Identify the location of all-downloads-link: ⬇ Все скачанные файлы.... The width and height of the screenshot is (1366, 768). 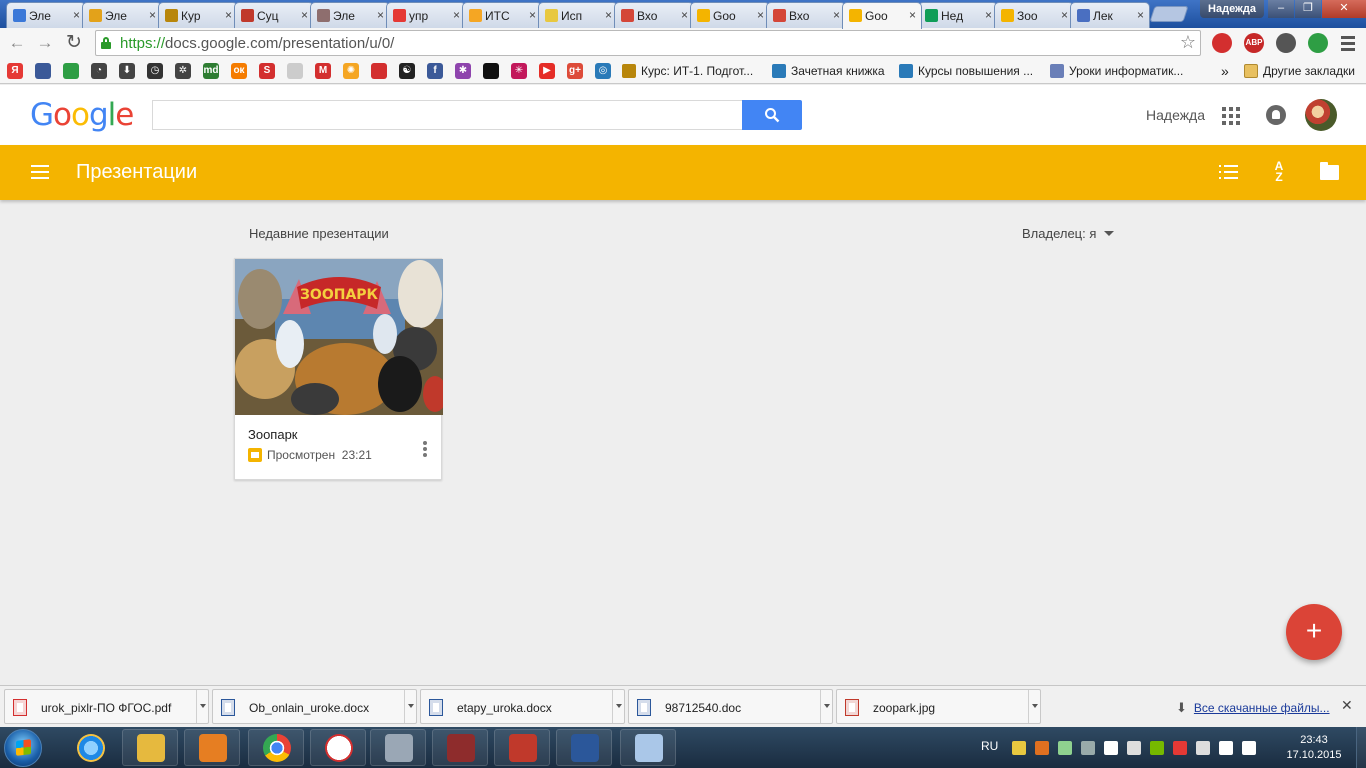
(1253, 708).